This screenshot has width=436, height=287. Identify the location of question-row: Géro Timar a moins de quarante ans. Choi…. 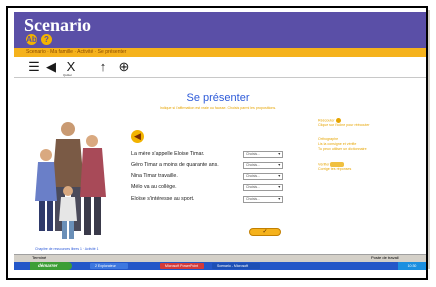
(211, 165).